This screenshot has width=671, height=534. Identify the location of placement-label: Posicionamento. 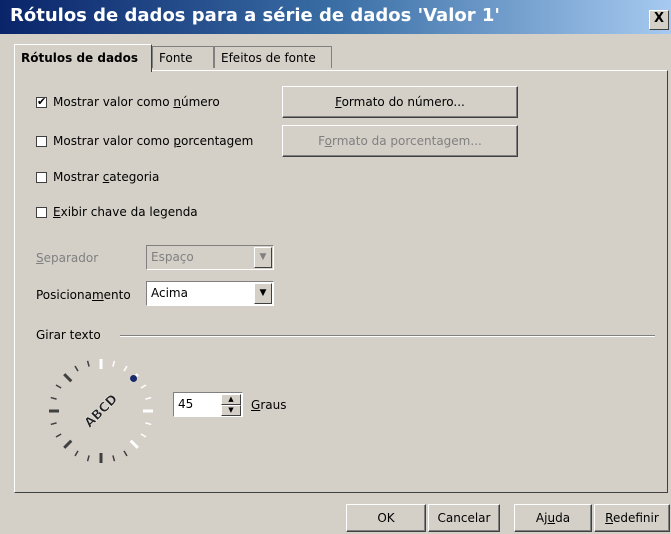
(83, 295).